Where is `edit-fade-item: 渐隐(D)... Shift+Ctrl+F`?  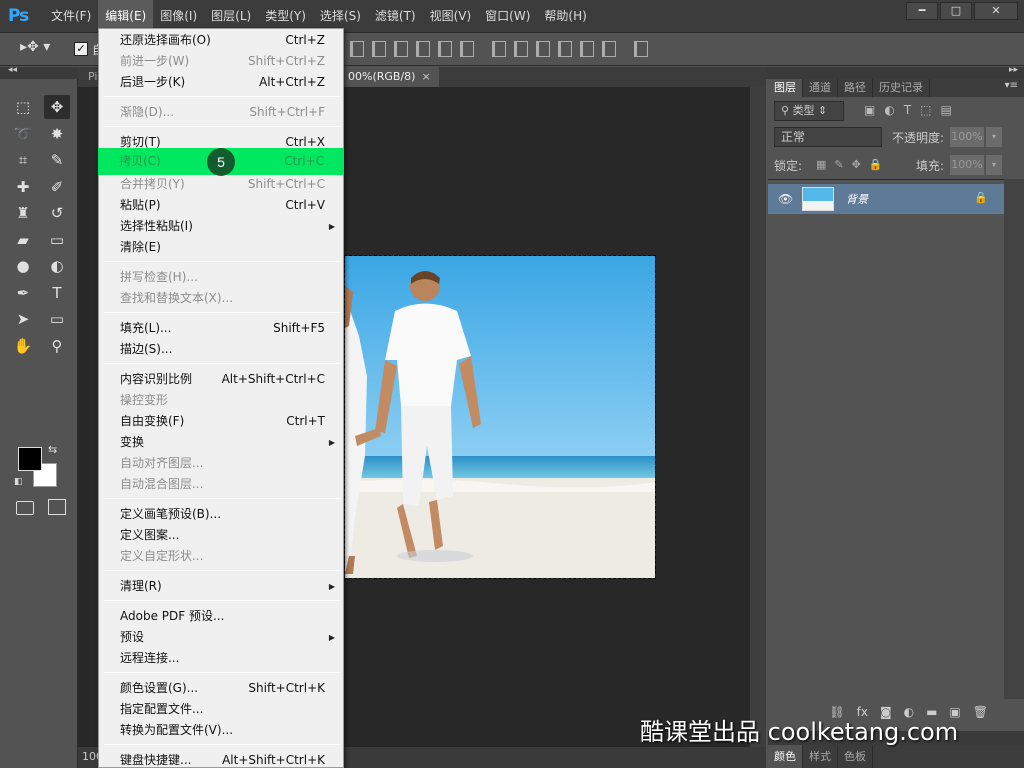 edit-fade-item: 渐隐(D)... Shift+Ctrl+F is located at coordinates (221, 112).